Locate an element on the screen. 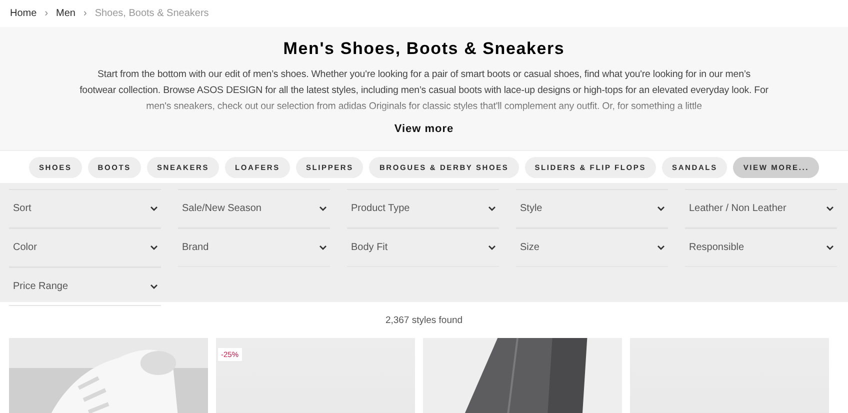 This screenshot has height=413, width=848. filter-dropdown: Responsible is located at coordinates (761, 247).